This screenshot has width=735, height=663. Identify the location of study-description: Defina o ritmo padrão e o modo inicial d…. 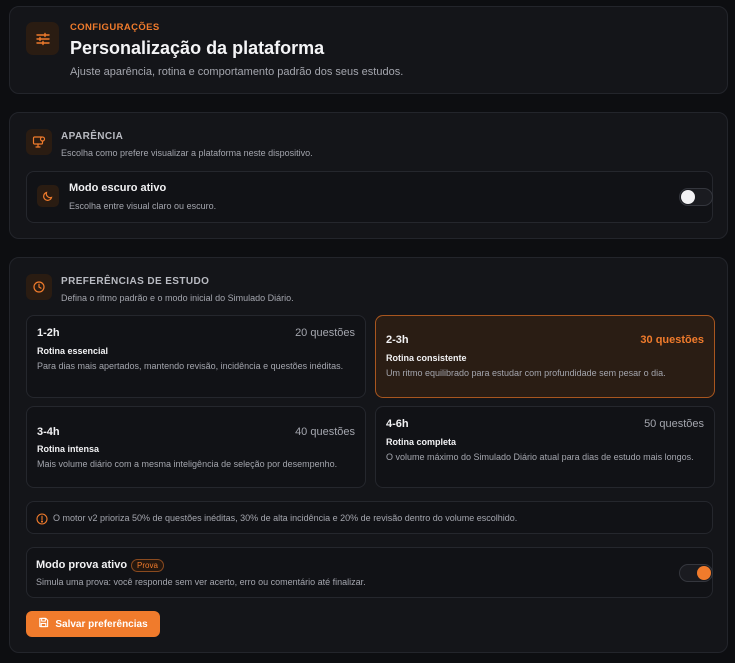
(177, 298).